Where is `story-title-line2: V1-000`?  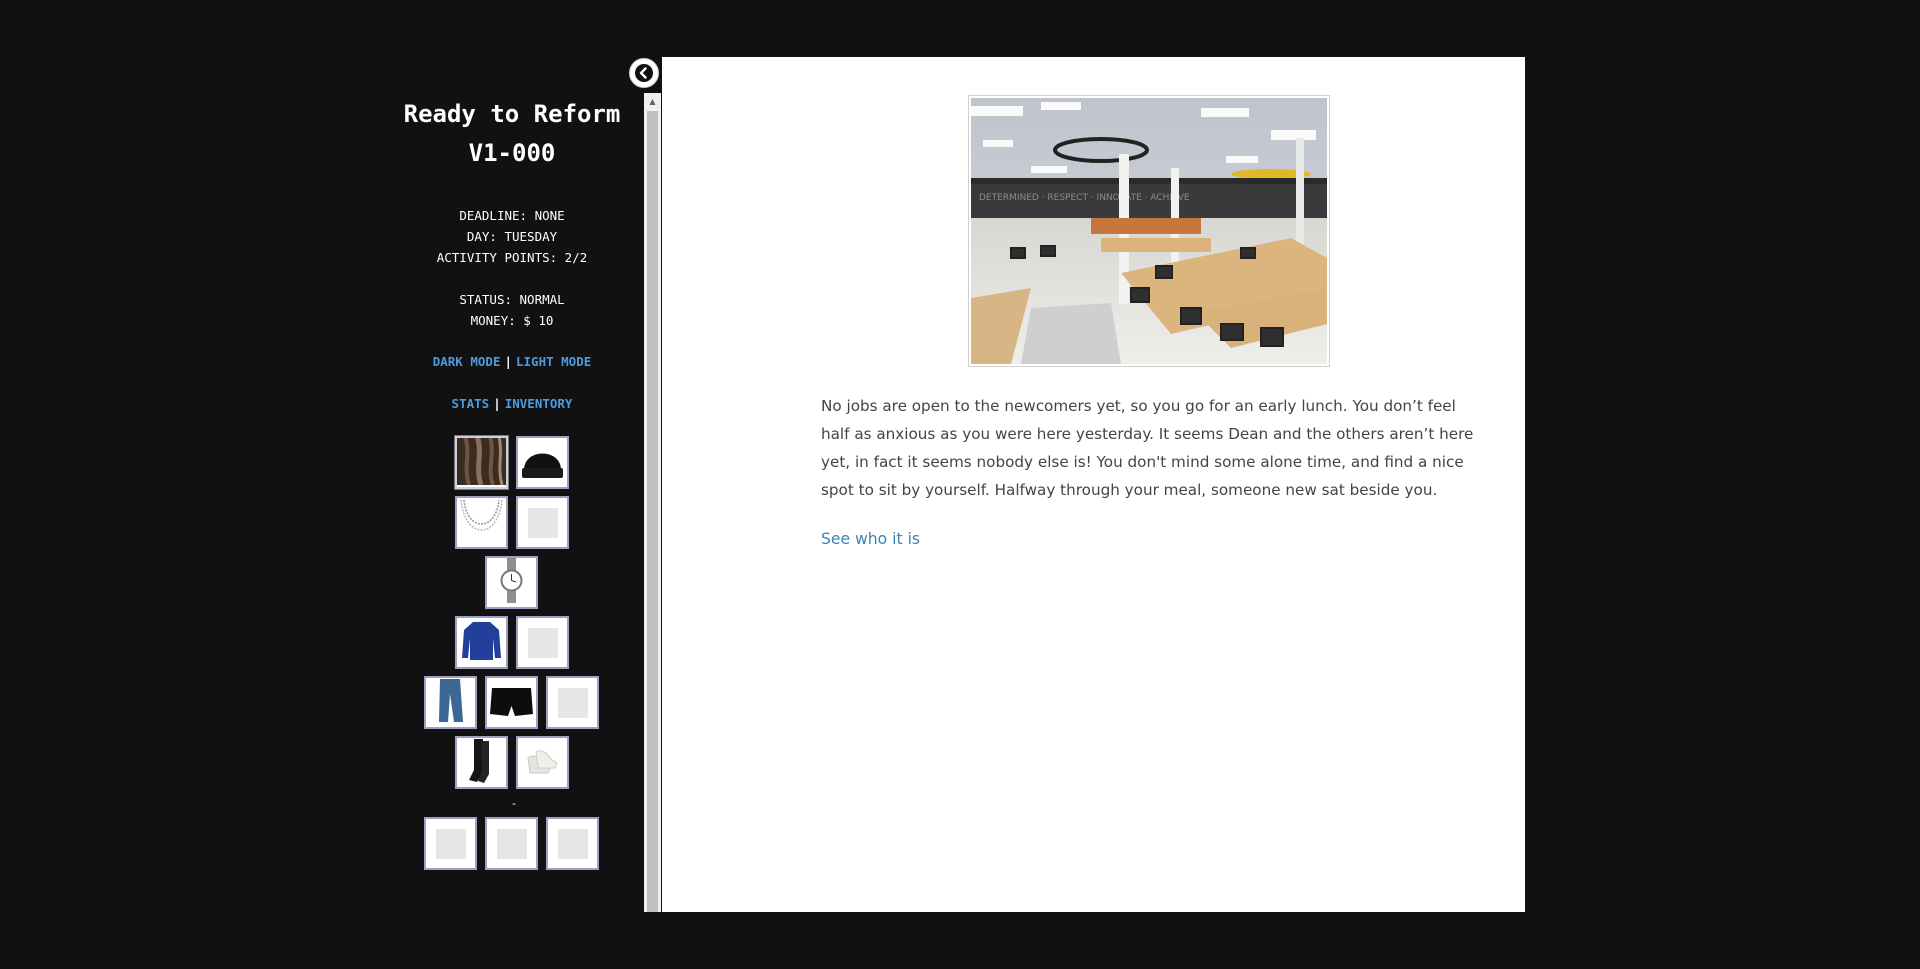
story-title-line2: V1-000 is located at coordinates (512, 153).